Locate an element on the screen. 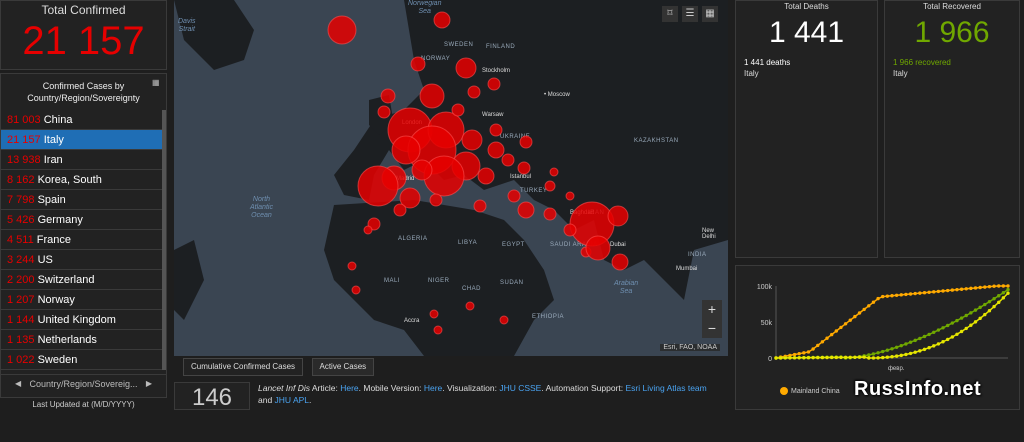  country-row: 21 157 Italy is located at coordinates (83, 140).